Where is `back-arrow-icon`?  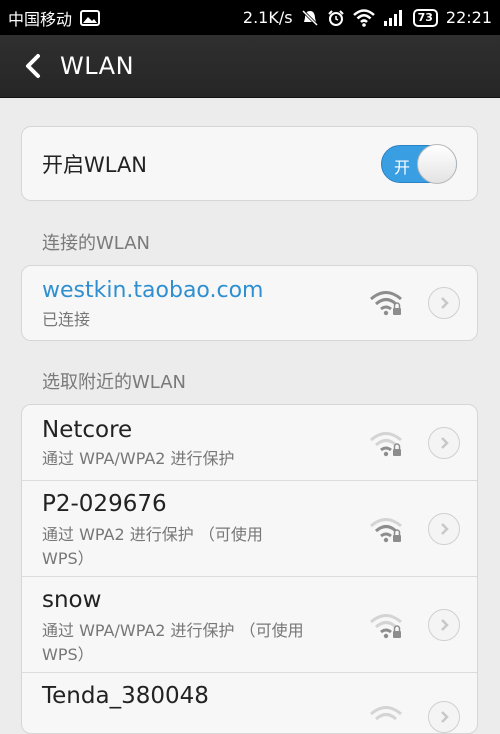 back-arrow-icon is located at coordinates (33, 66).